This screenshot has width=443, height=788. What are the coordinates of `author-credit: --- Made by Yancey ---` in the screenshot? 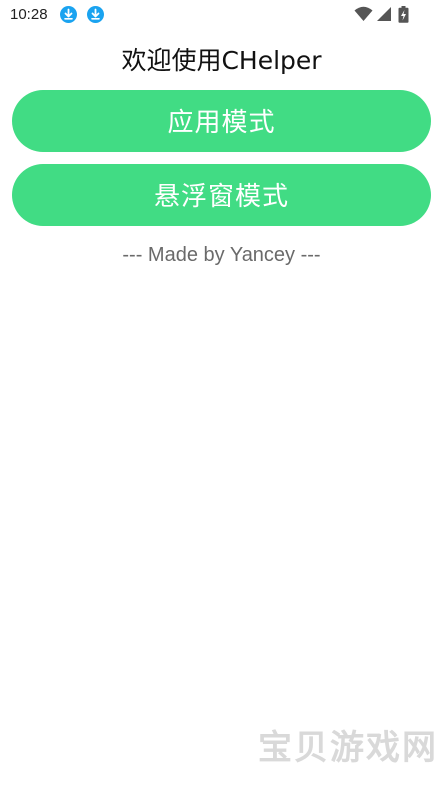 It's located at (221, 255).